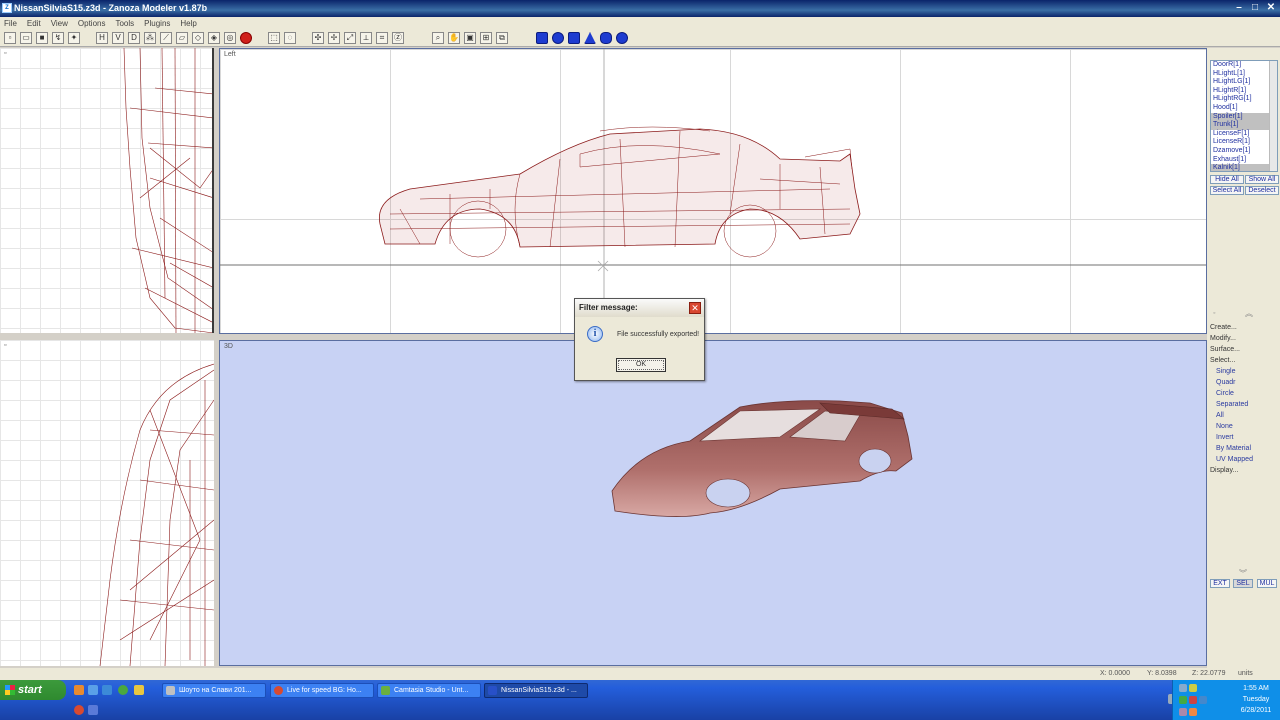 The image size is (1280, 720). I want to click on zoom-extents-icon: Ⓩ, so click(398, 38).